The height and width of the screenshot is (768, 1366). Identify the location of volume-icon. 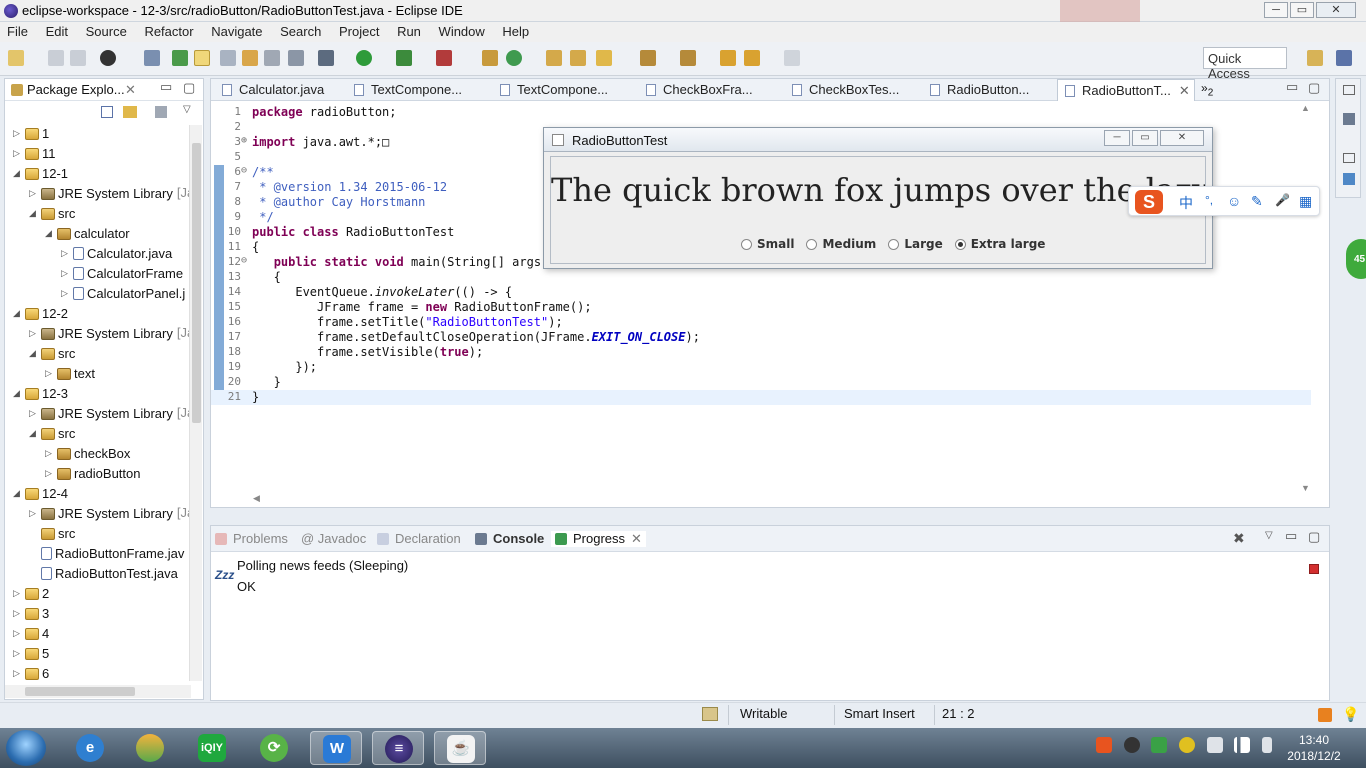
(1266, 744).